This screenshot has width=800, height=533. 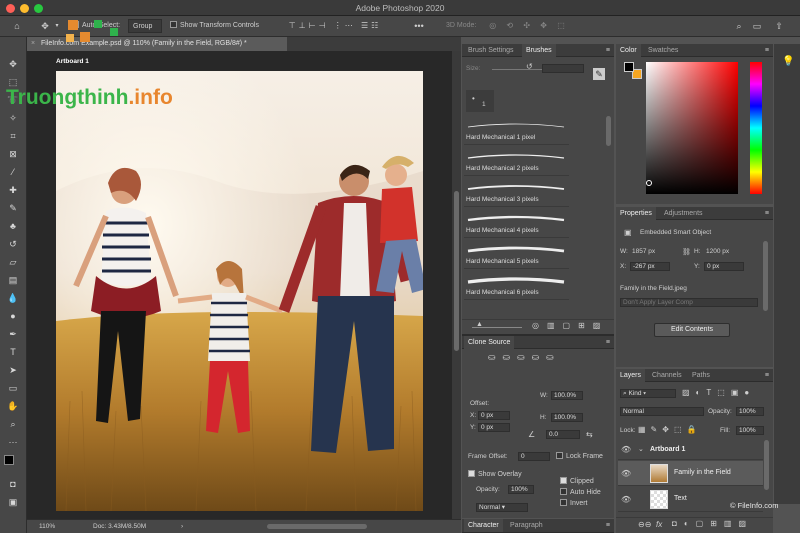 What do you see at coordinates (13, 208) in the screenshot?
I see `brush-tool-icon: ✎` at bounding box center [13, 208].